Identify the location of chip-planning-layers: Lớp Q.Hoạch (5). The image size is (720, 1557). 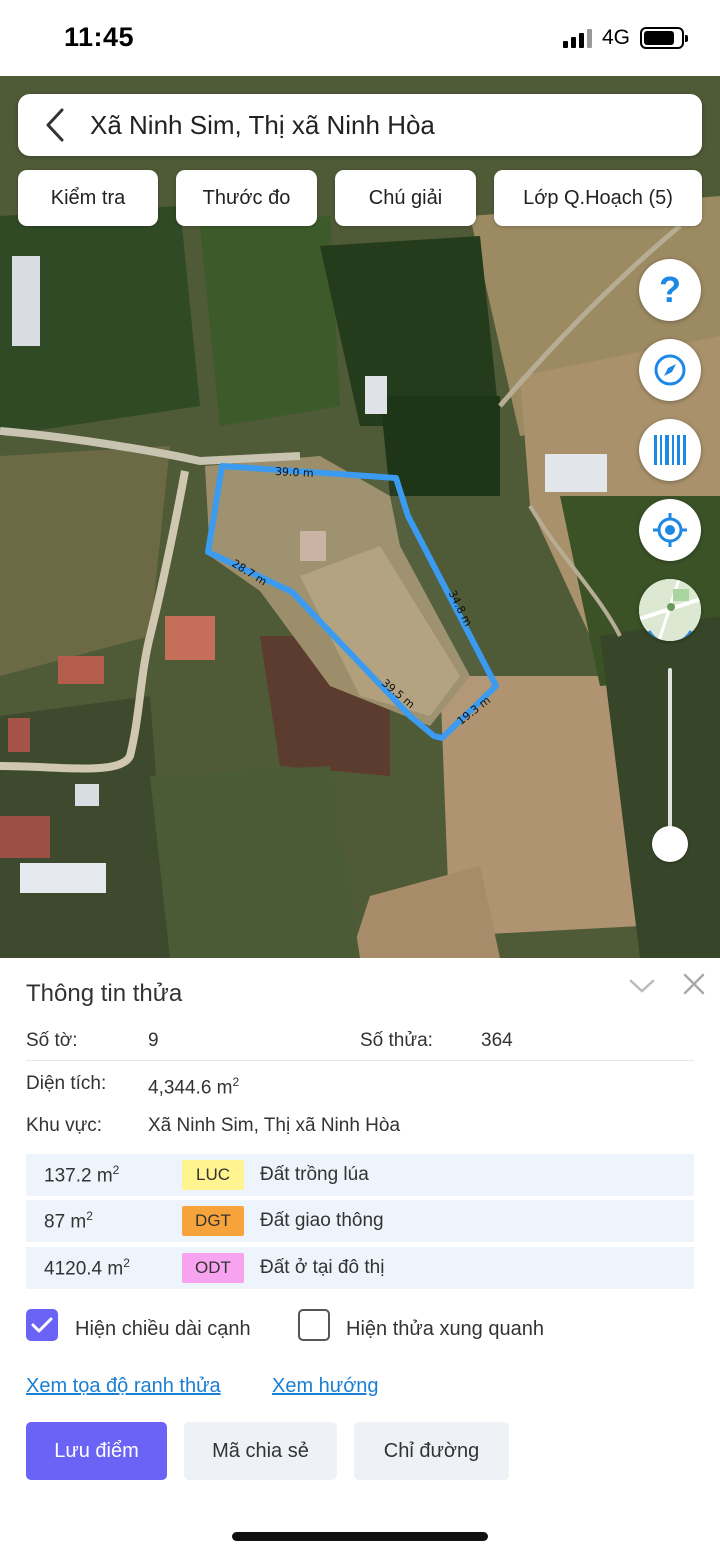
(598, 198).